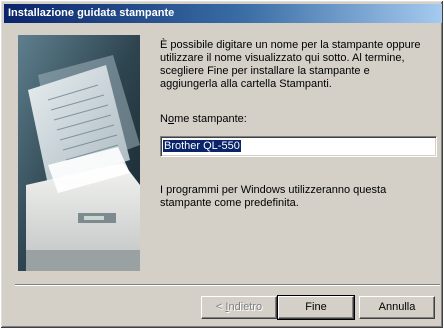  I want to click on printer-name-label: Nome stampante:, so click(203, 119).